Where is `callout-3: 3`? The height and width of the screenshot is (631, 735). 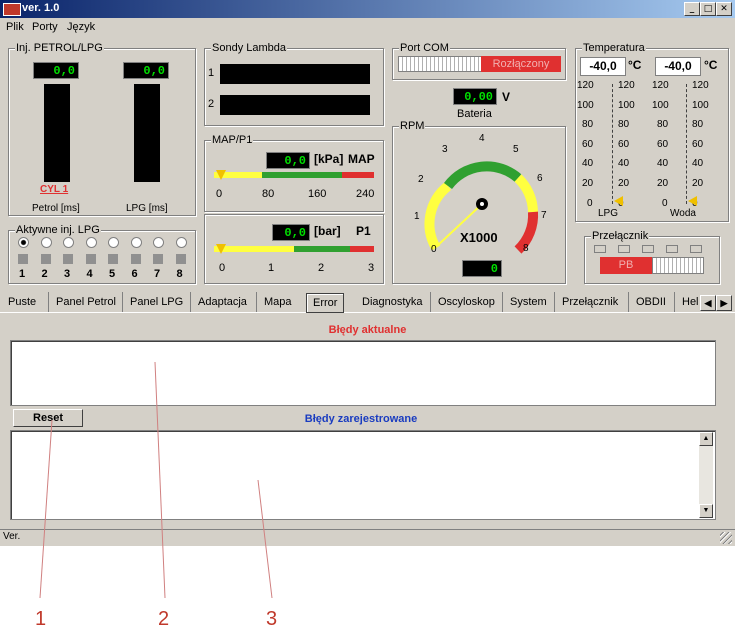
callout-3: 3 is located at coordinates (272, 619).